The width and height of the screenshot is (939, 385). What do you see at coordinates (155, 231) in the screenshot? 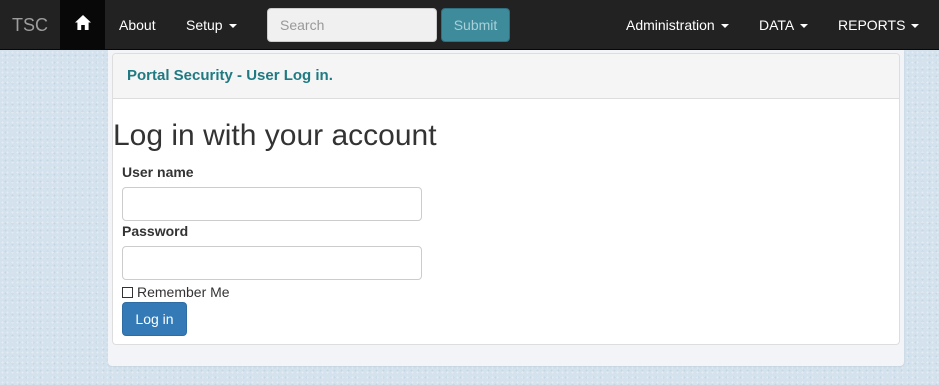
I see `password-label: Password` at bounding box center [155, 231].